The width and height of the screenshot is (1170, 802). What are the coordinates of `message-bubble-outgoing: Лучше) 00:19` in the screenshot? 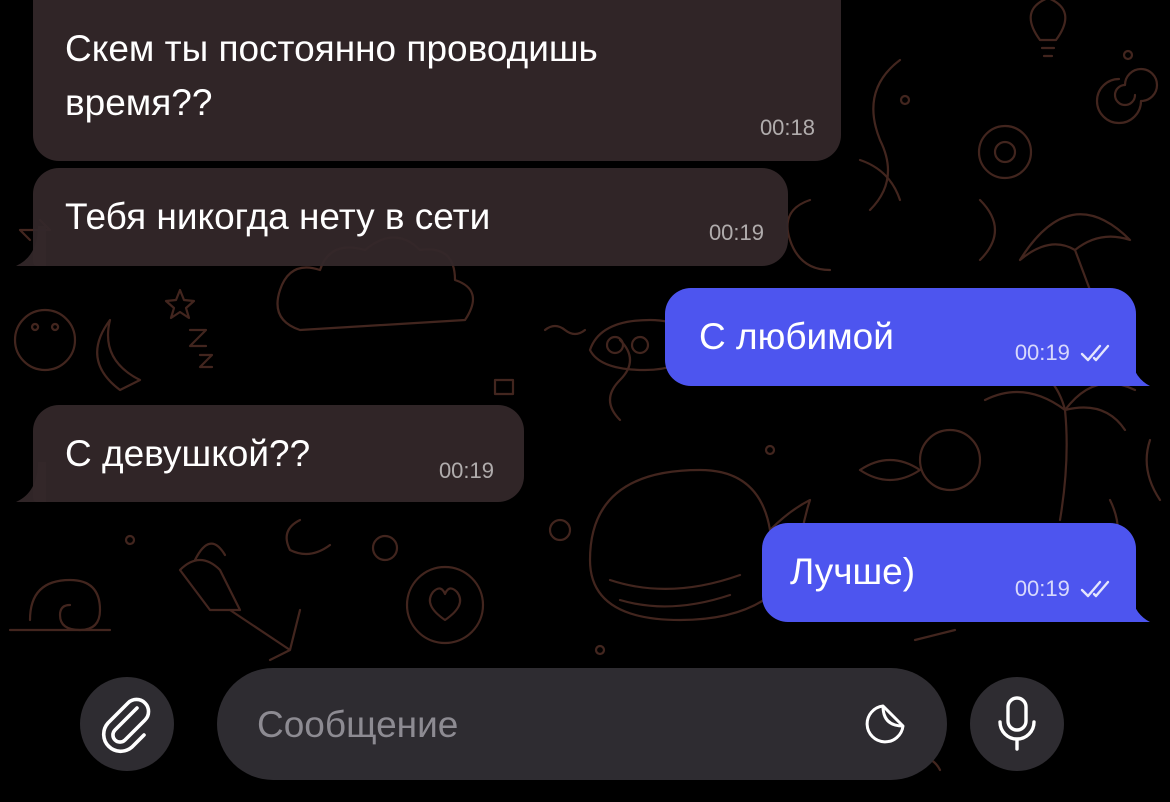 It's located at (949, 572).